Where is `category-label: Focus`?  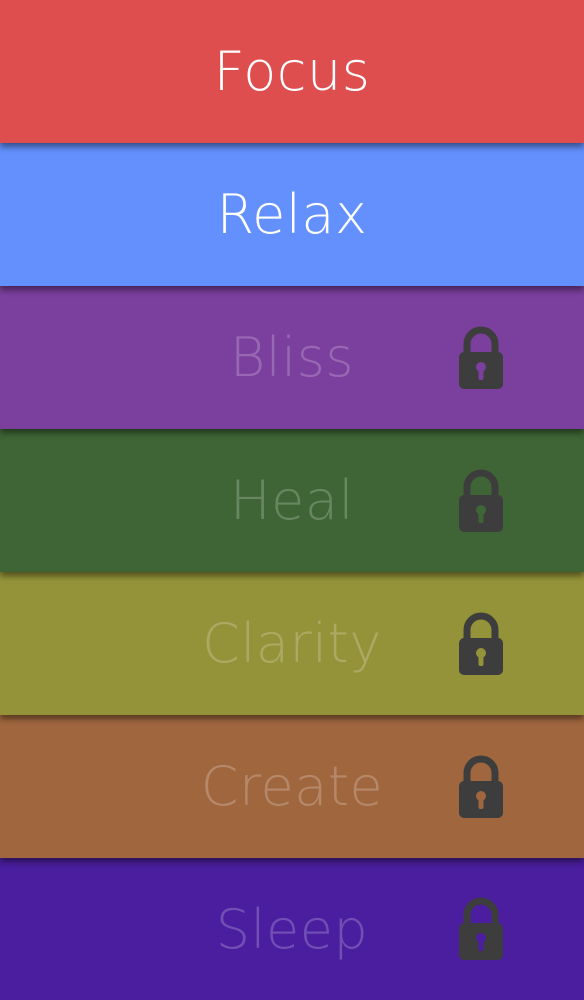 category-label: Focus is located at coordinates (292, 71).